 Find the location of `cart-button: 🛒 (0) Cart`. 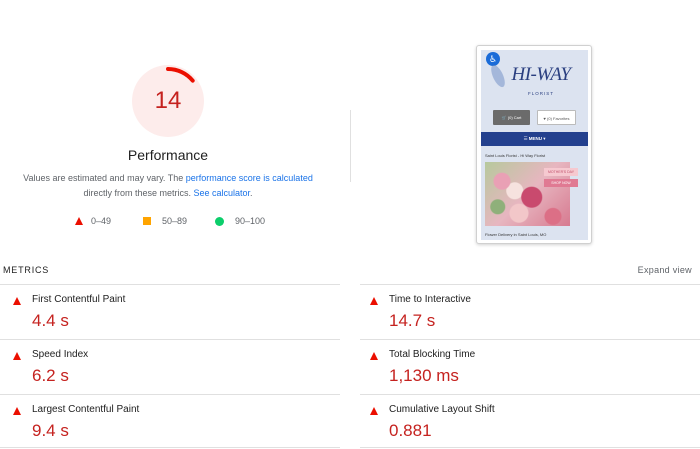

cart-button: 🛒 (0) Cart is located at coordinates (511, 117).